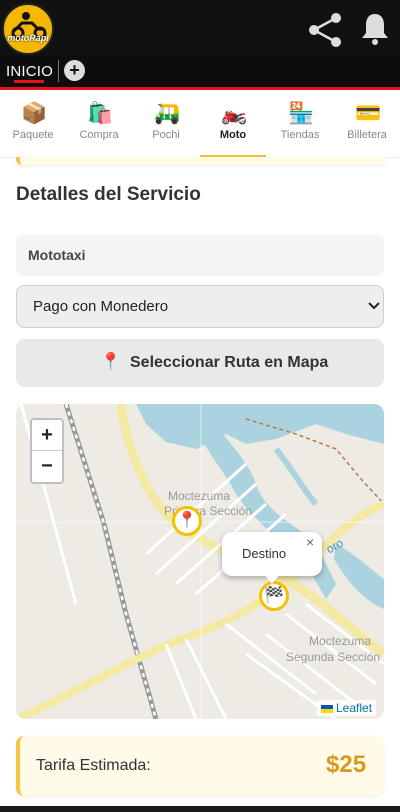 The height and width of the screenshot is (812, 400). I want to click on category-moto: 🏍️ Moto, so click(233, 123).